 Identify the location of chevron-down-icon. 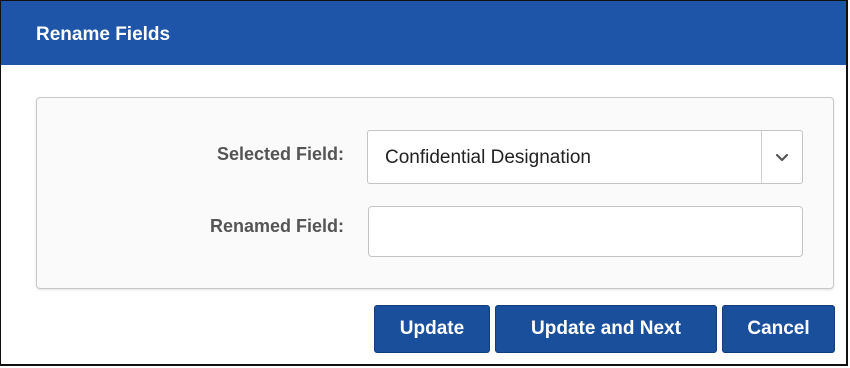
(782, 157).